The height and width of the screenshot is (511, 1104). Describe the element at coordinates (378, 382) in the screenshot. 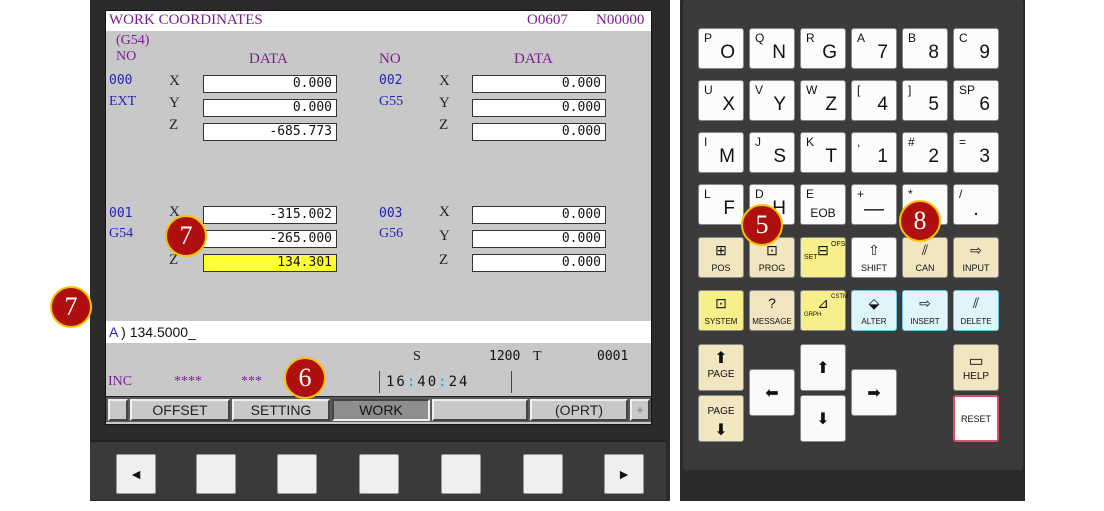

I see `status-row-mode: INC **** *** 16:40:24` at that location.